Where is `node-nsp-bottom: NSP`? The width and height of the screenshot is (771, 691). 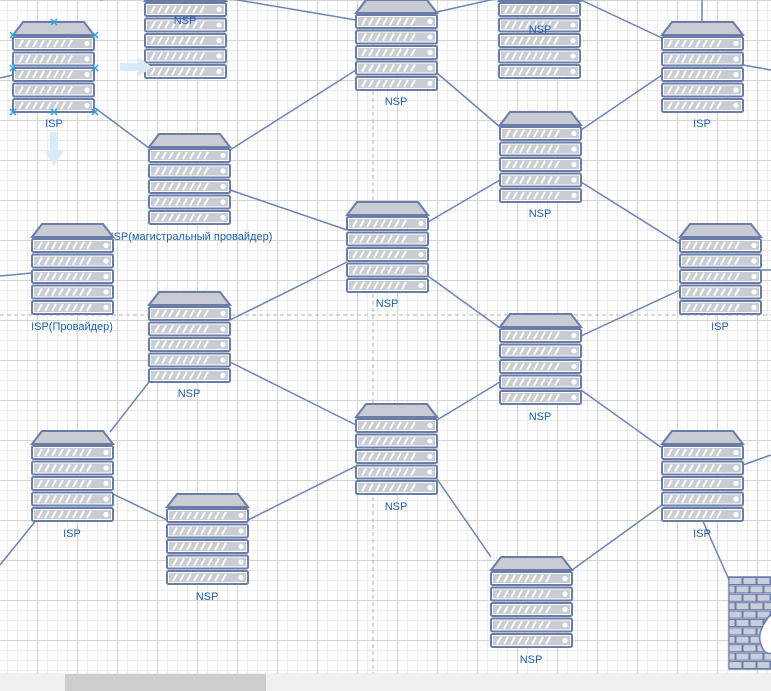
node-nsp-bottom: NSP is located at coordinates (531, 611).